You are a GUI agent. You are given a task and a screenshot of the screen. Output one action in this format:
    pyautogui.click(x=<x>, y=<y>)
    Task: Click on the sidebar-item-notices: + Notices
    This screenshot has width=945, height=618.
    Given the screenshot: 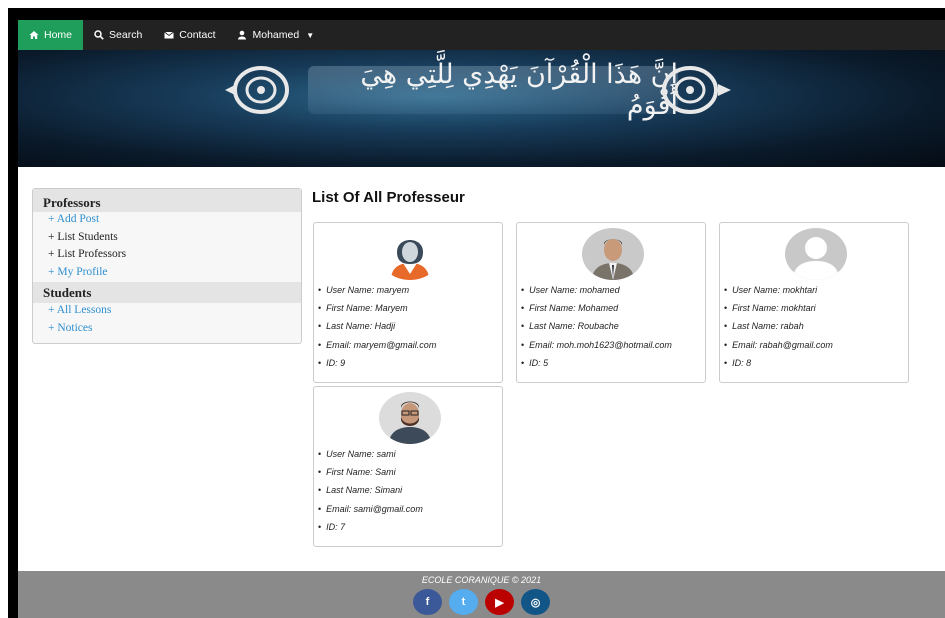 What is the action you would take?
    pyautogui.click(x=167, y=330)
    